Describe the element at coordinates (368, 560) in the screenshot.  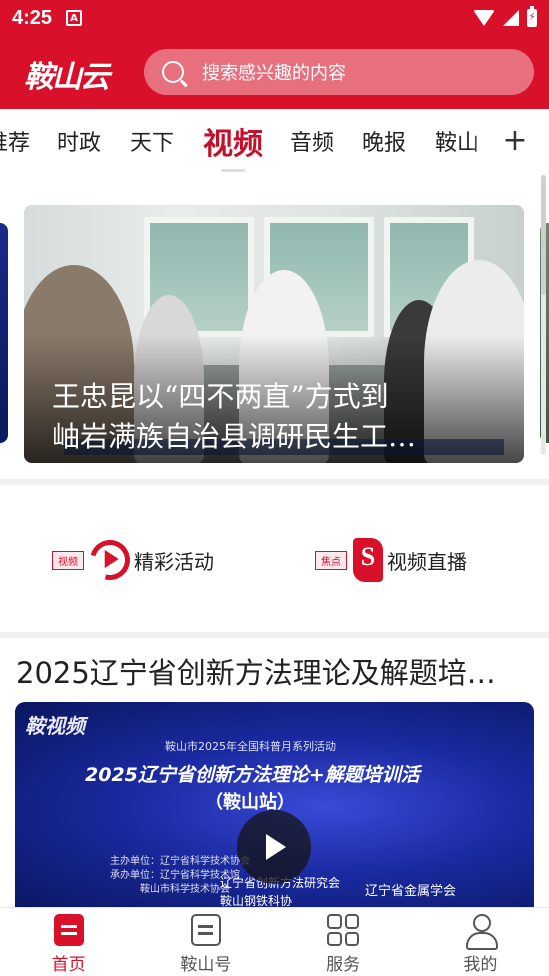
I see `live-stream-icon` at that location.